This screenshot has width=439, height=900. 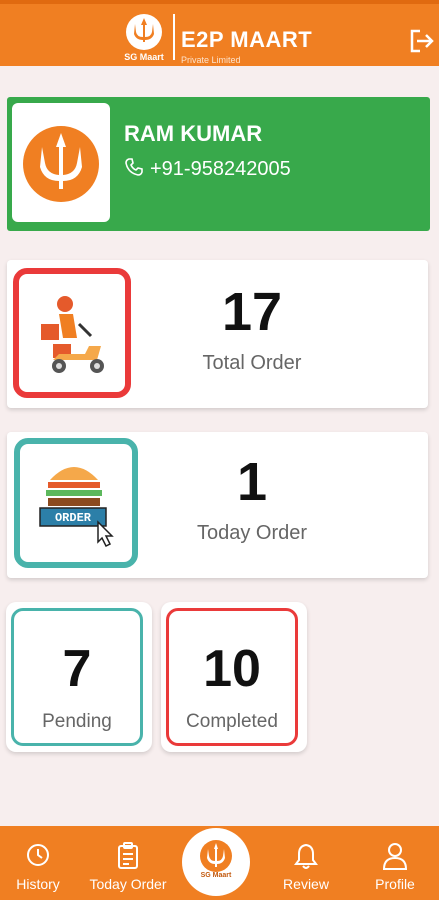 I want to click on app-header: SG Maart E2P MAART Private Limited, so click(x=219, y=33).